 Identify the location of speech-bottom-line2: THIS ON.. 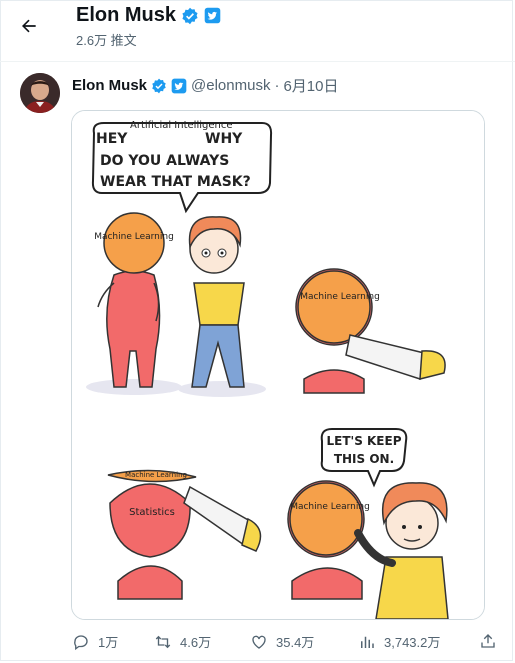
(364, 459).